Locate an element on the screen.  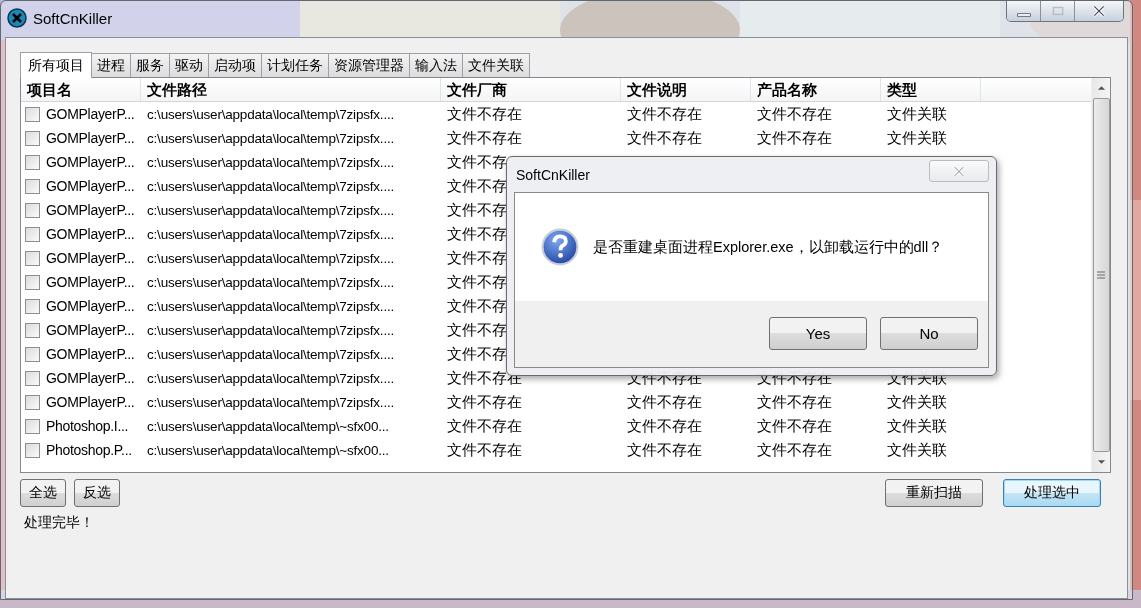
app-icon is located at coordinates (17, 18).